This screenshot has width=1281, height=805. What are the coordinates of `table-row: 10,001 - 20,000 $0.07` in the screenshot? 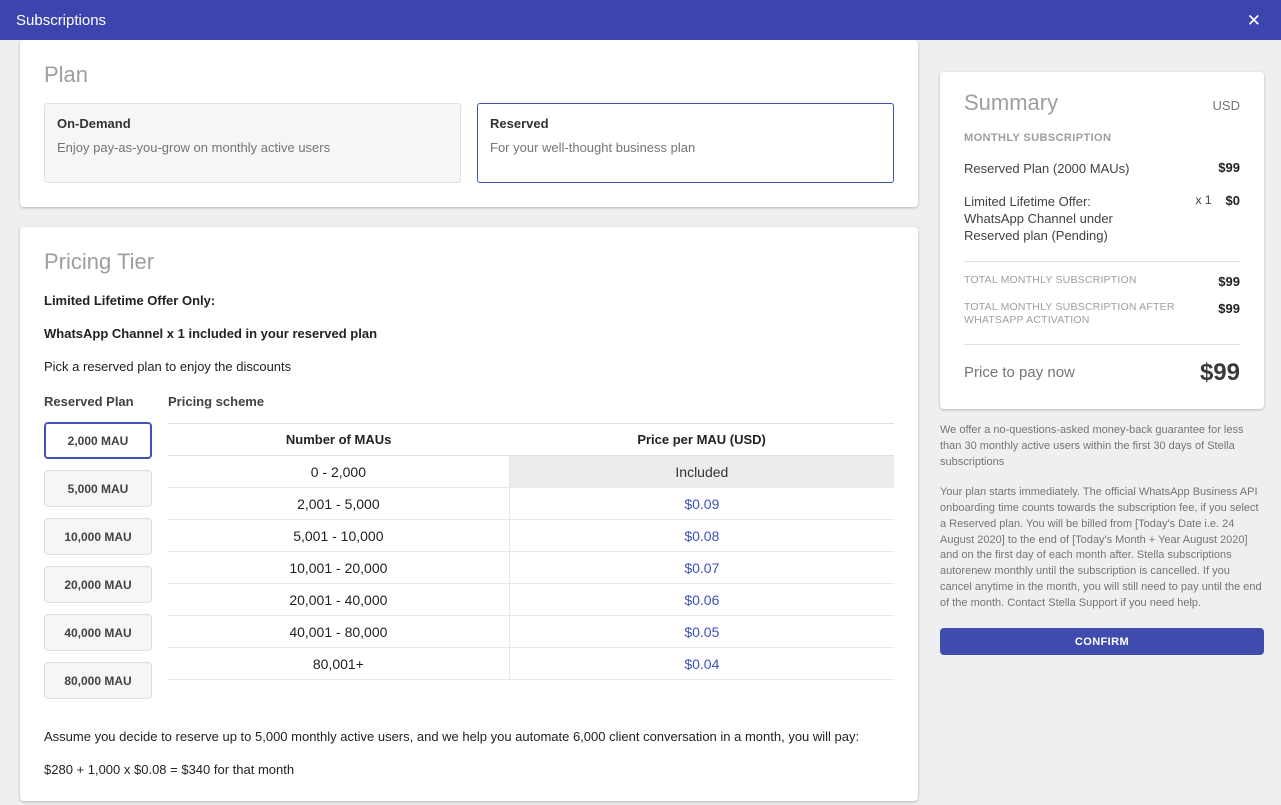 It's located at (531, 567).